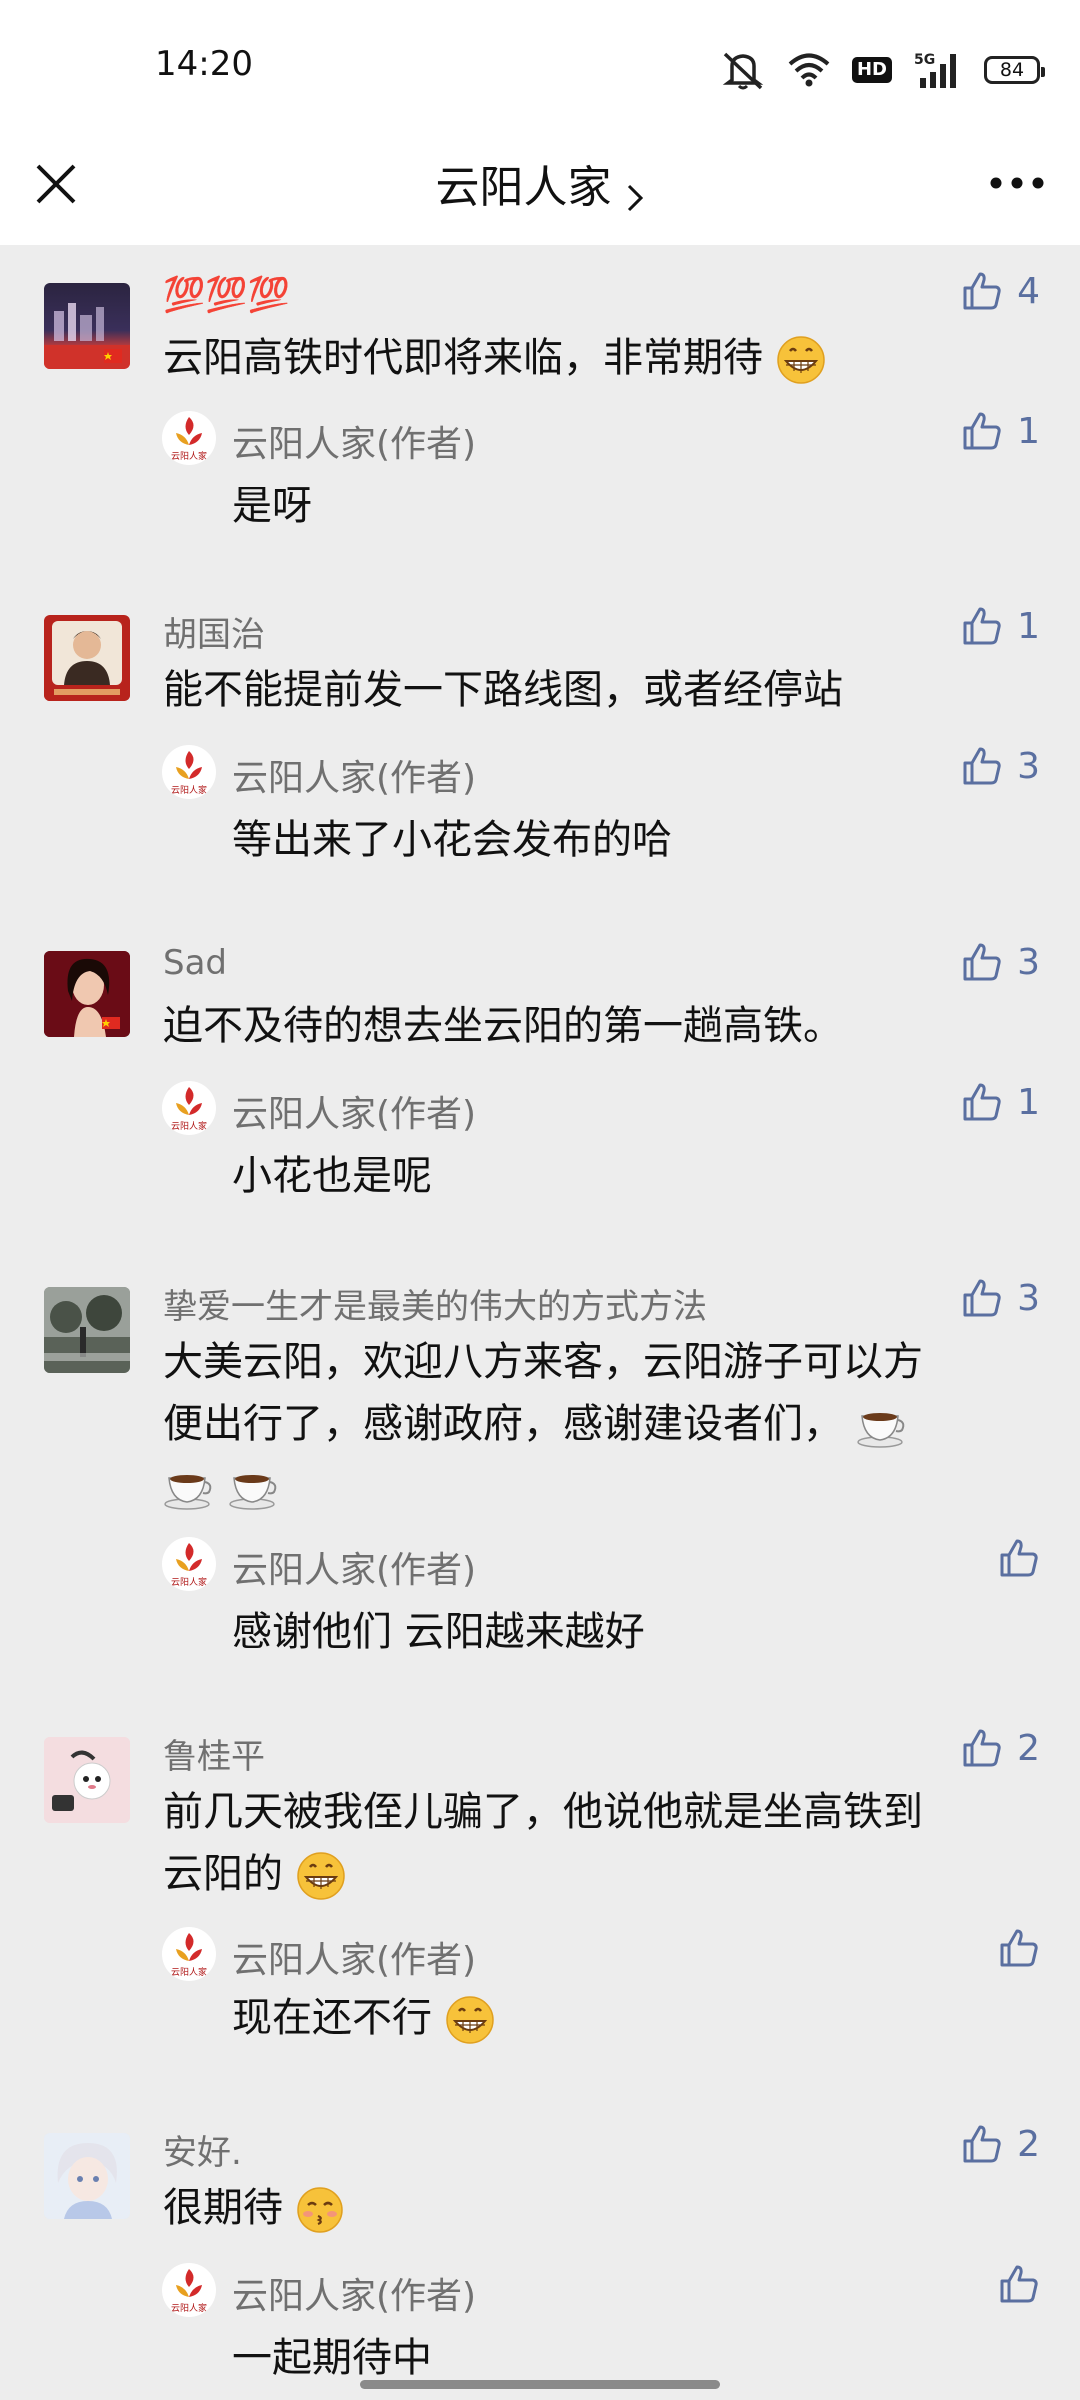 Image resolution: width=1080 pixels, height=2400 pixels. What do you see at coordinates (1000, 626) in the screenshot?
I see `like-button: 1` at bounding box center [1000, 626].